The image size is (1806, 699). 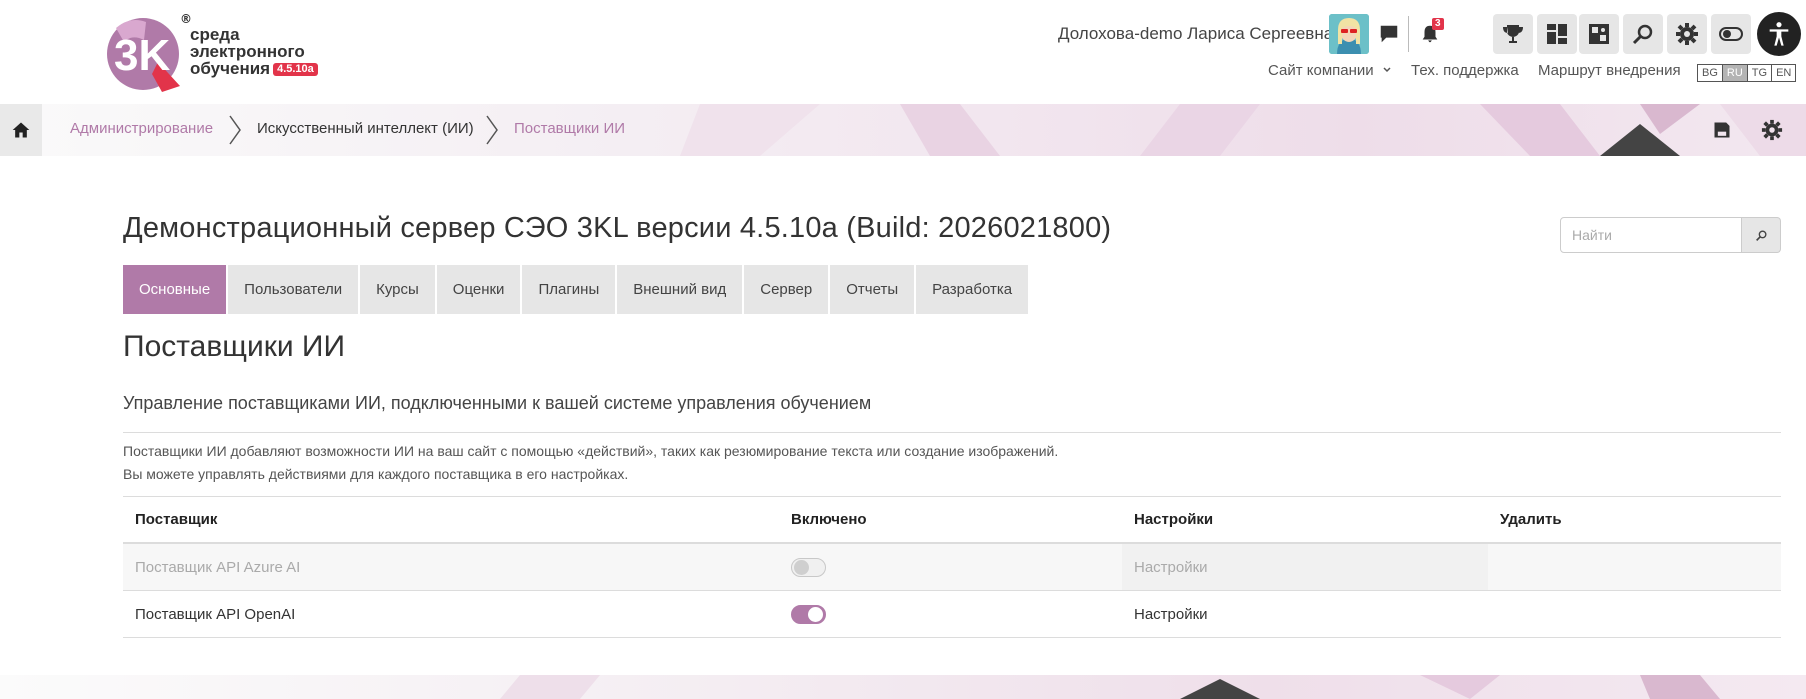 I want to click on puzzle-button, so click(x=1599, y=34).